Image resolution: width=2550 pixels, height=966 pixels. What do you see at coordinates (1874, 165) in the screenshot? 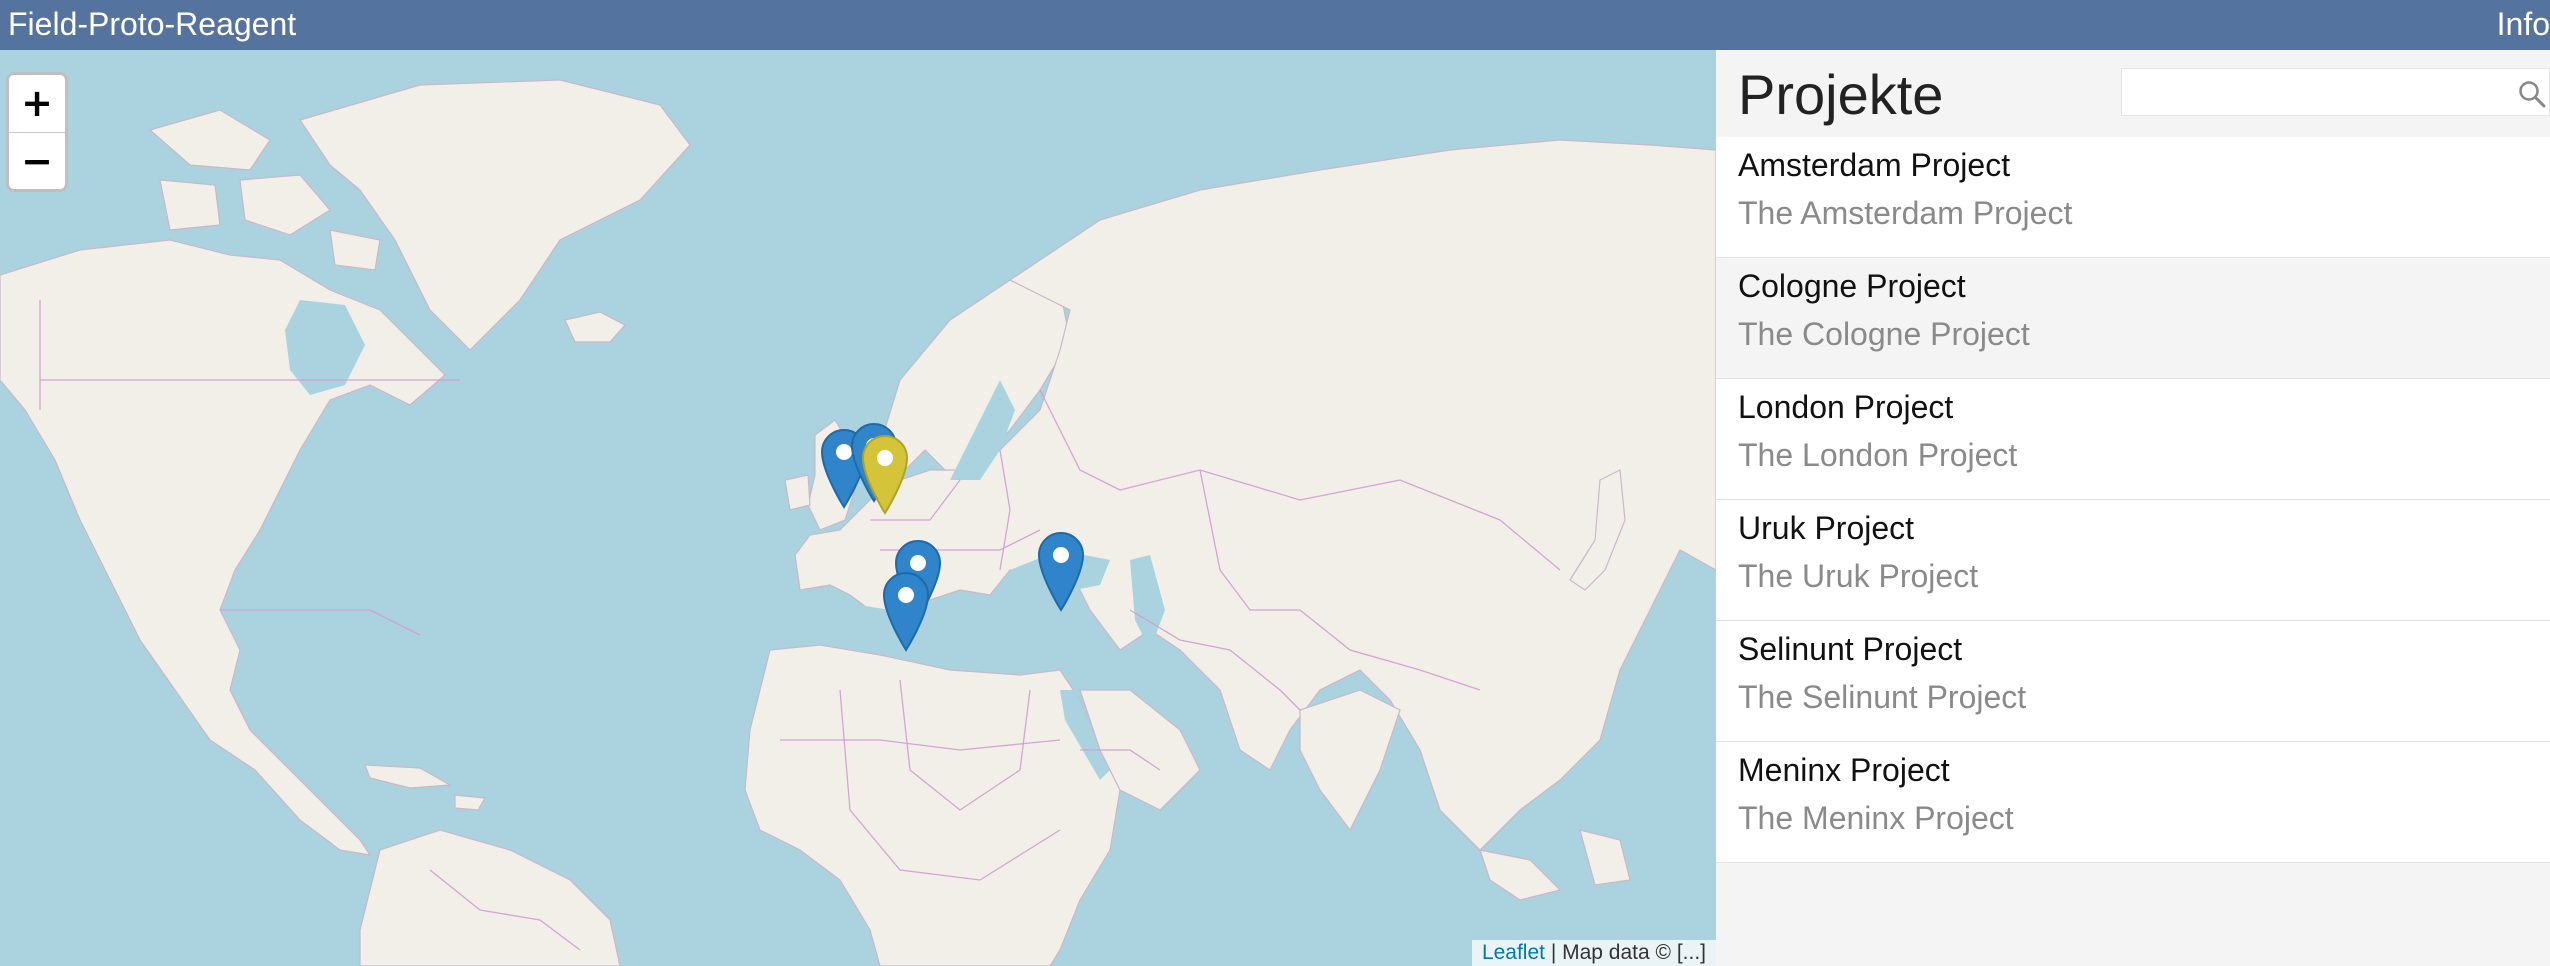
I see `project-name: Amsterdam Project` at bounding box center [1874, 165].